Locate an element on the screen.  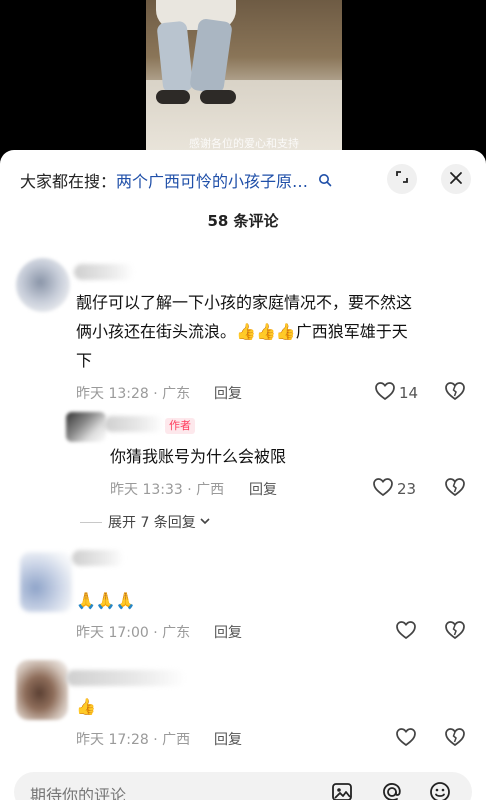
fullscreen-button is located at coordinates (402, 179).